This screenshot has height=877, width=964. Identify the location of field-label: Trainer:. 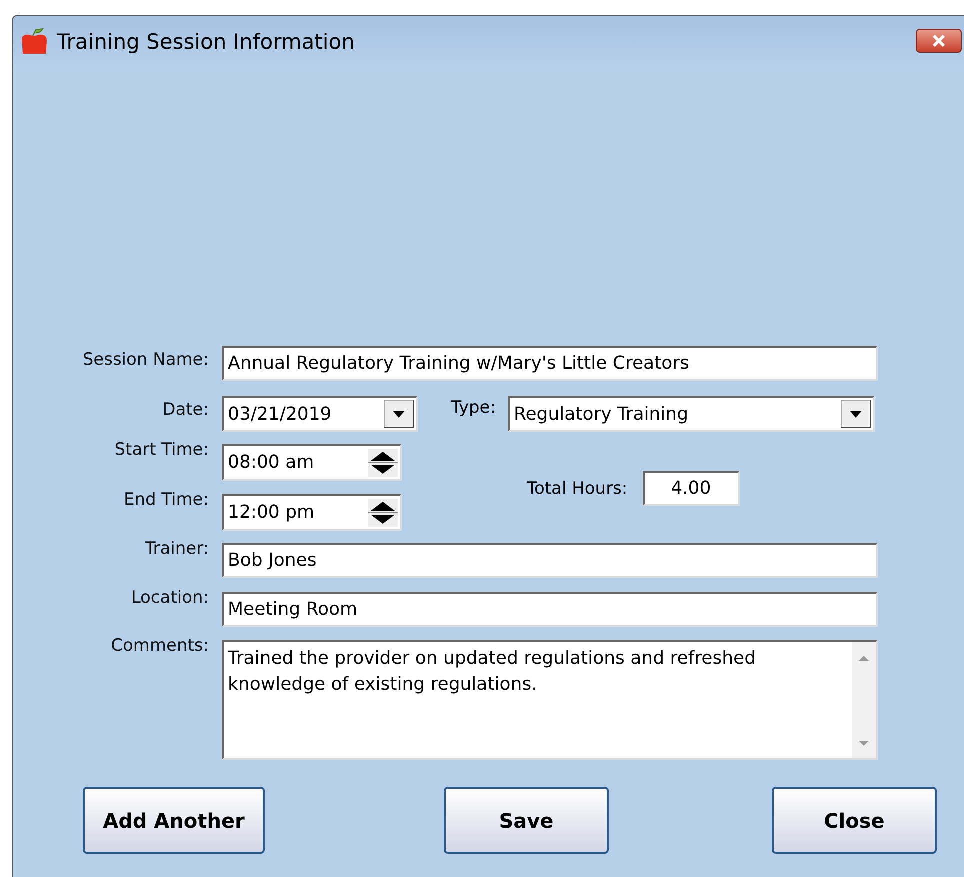
(176, 549).